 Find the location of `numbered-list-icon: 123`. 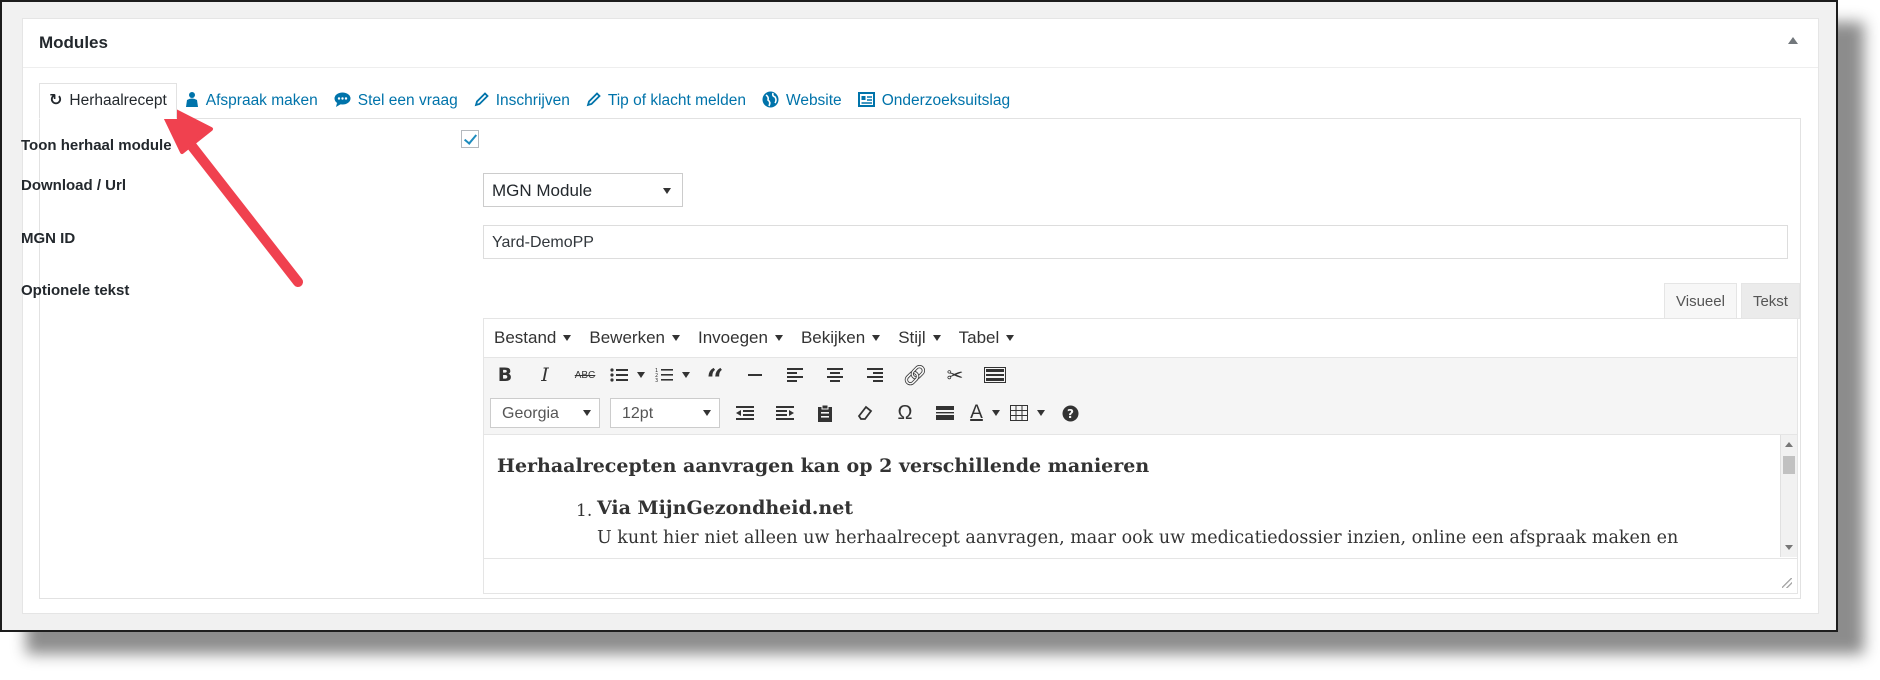

numbered-list-icon: 123 is located at coordinates (664, 375).